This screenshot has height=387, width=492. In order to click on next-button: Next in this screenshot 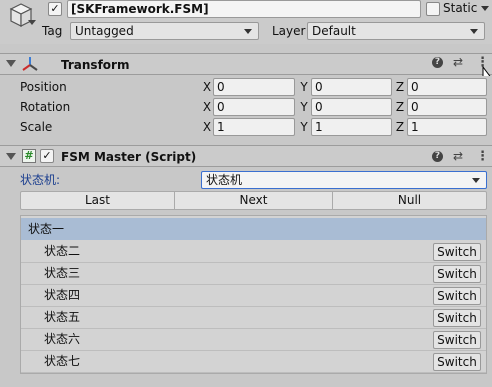, I will do `click(253, 200)`.